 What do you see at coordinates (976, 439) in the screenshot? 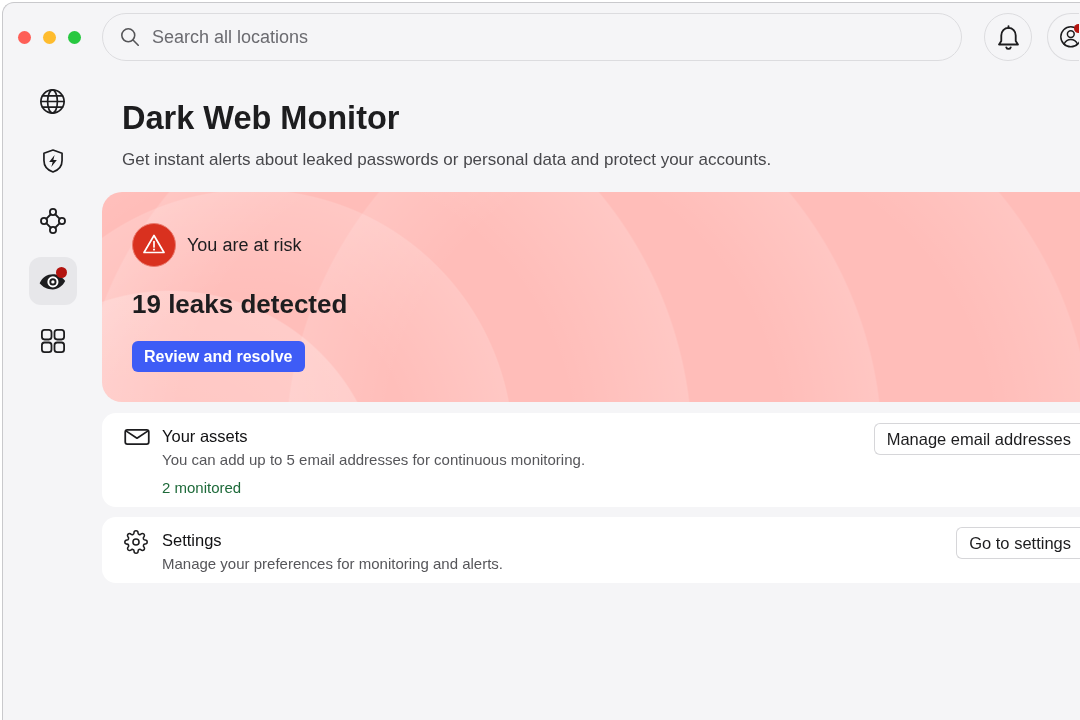
I see `section-action-button: Manage email addresses` at bounding box center [976, 439].